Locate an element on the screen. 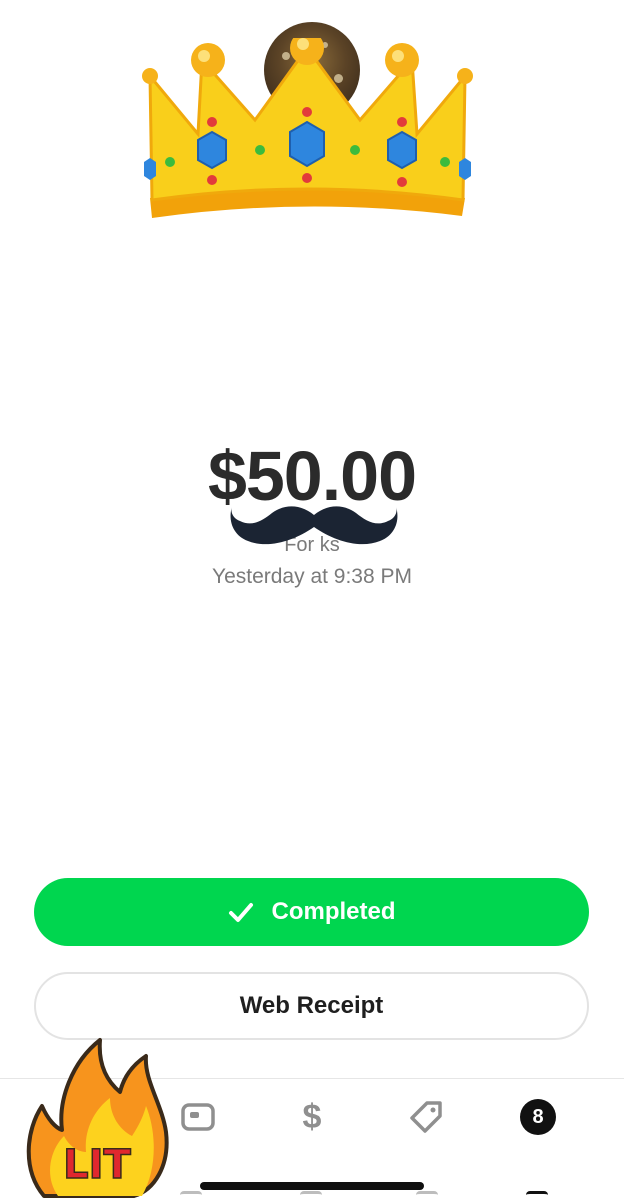  check-icon is located at coordinates (241, 912).